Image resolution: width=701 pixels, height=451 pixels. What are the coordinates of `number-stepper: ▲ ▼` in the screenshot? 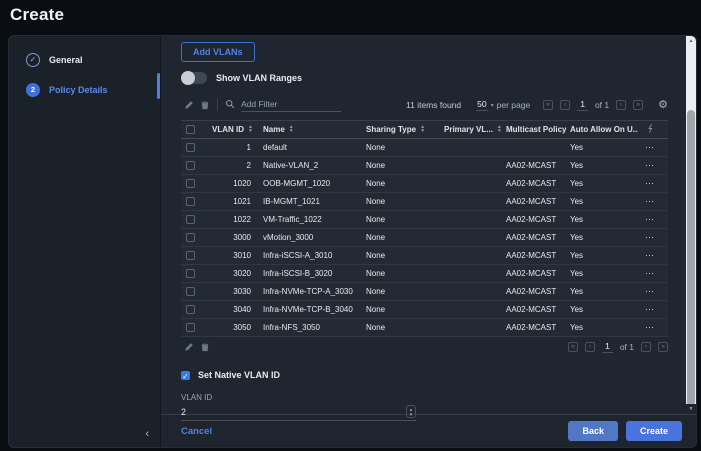 It's located at (411, 411).